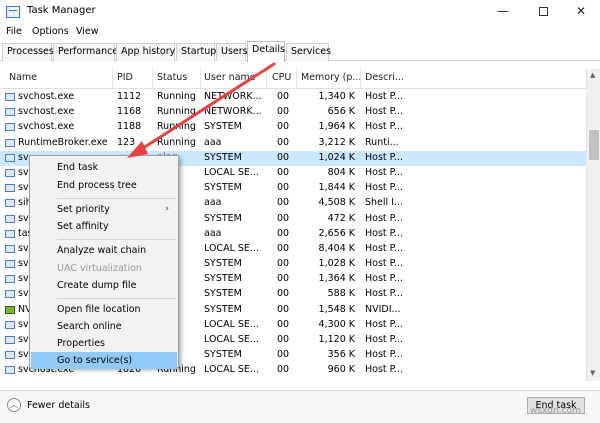  I want to click on tab-app-history: App history, so click(145, 52).